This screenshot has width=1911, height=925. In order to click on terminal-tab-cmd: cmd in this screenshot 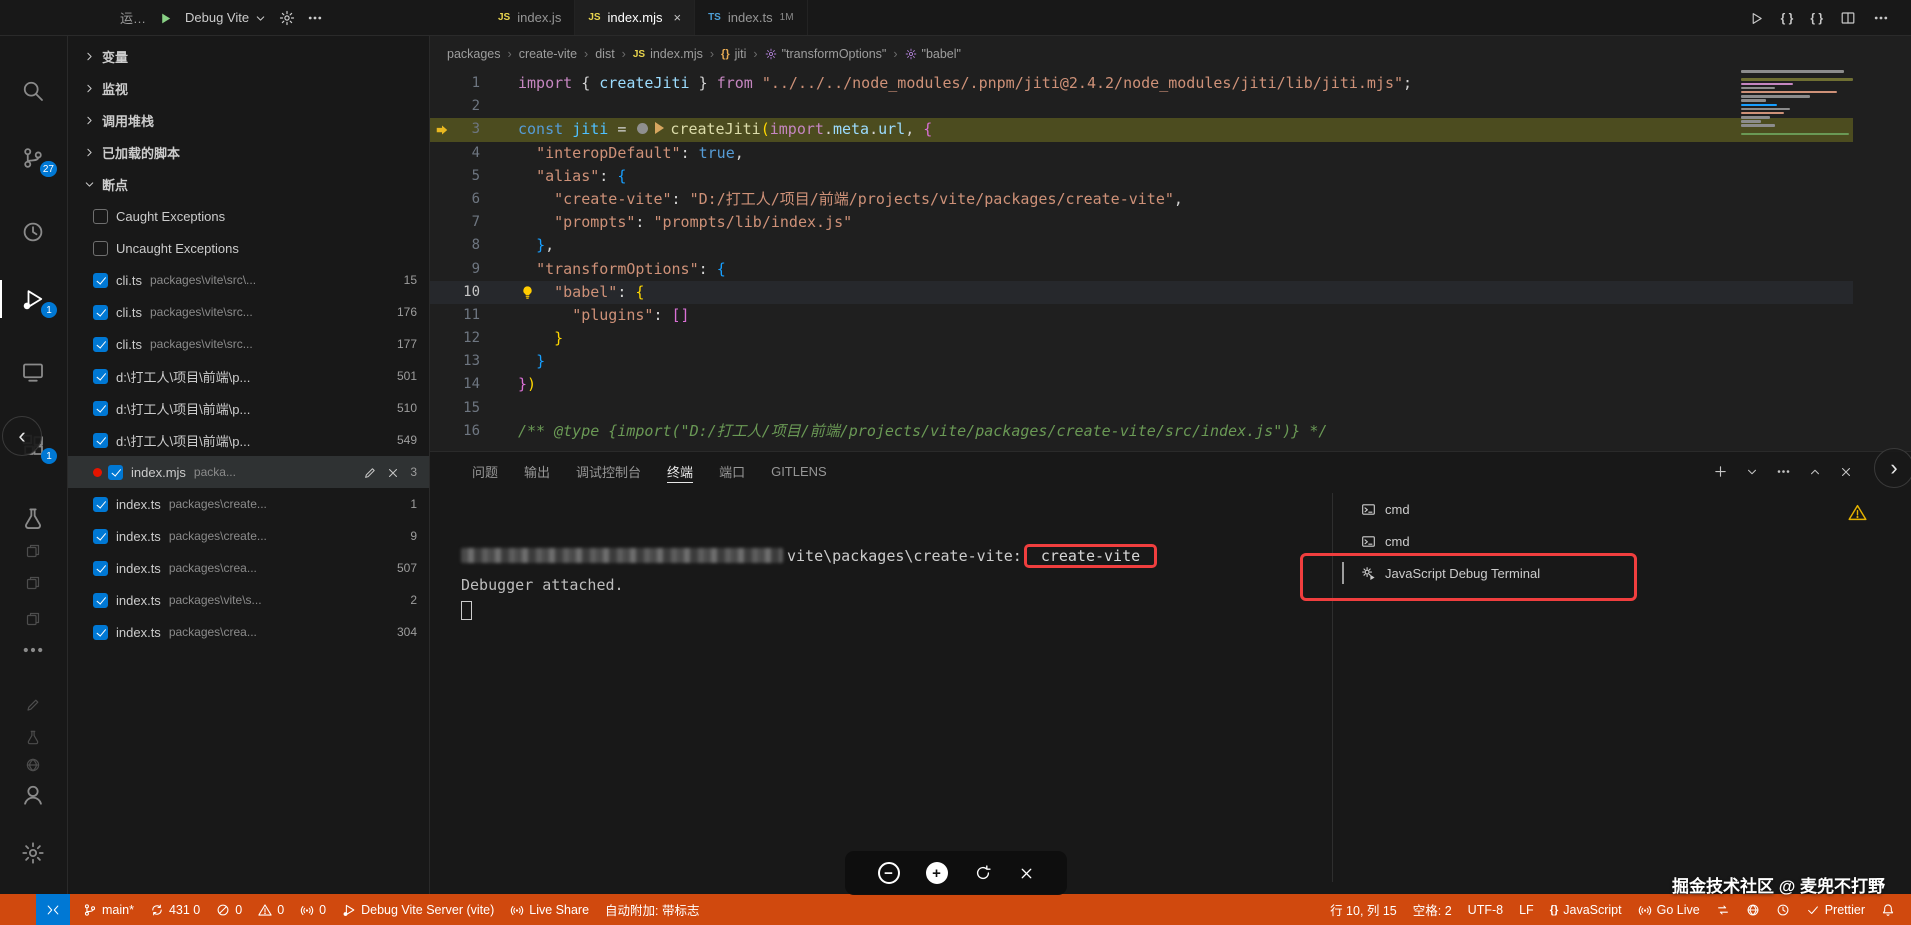, I will do `click(1483, 509)`.